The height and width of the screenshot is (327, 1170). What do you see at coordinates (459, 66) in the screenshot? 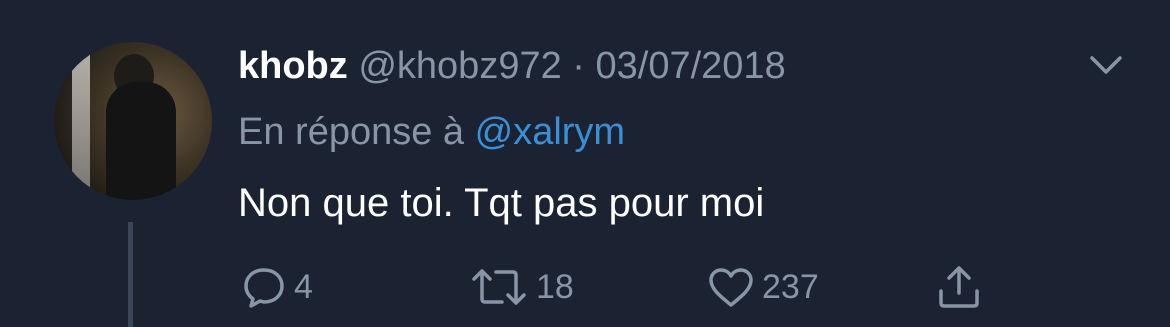
I see `author-handle: @khobz972` at bounding box center [459, 66].